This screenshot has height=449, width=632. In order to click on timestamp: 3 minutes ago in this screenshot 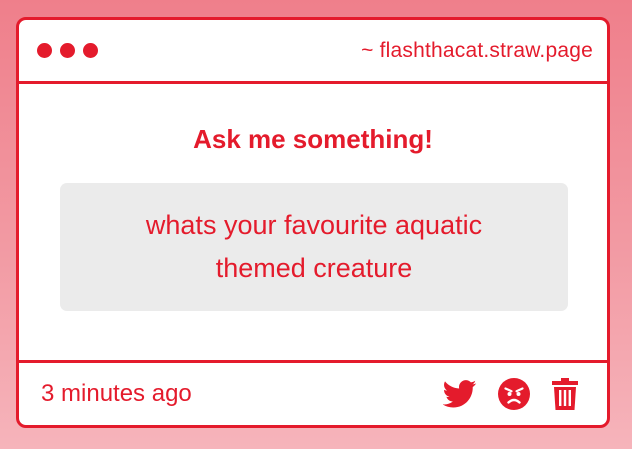, I will do `click(116, 393)`.